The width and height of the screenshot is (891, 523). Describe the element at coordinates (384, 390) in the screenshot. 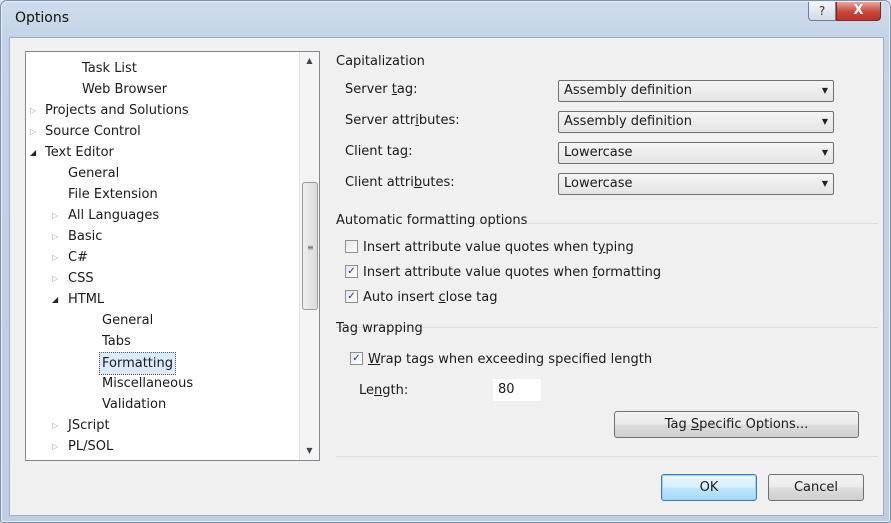

I see `length-label: Length:` at that location.